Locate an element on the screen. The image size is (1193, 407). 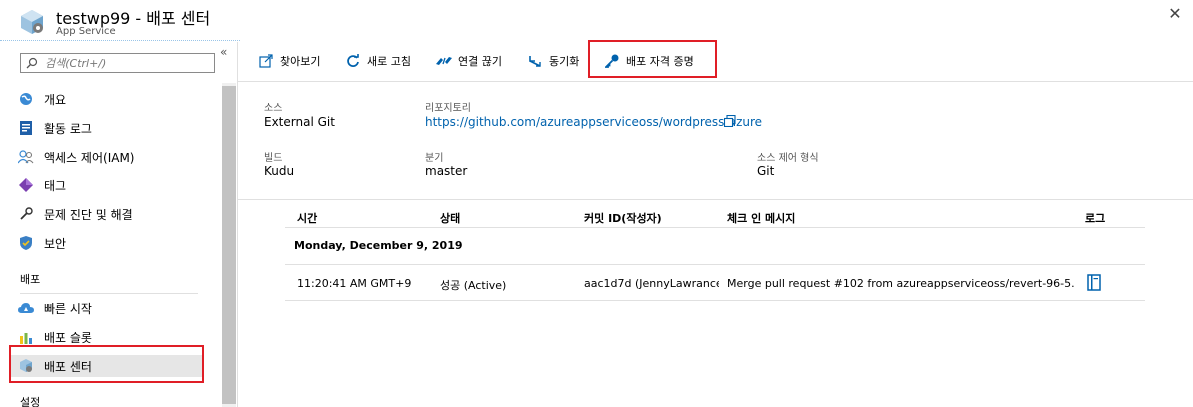
refresh-button: 새로 고침 is located at coordinates (378, 61).